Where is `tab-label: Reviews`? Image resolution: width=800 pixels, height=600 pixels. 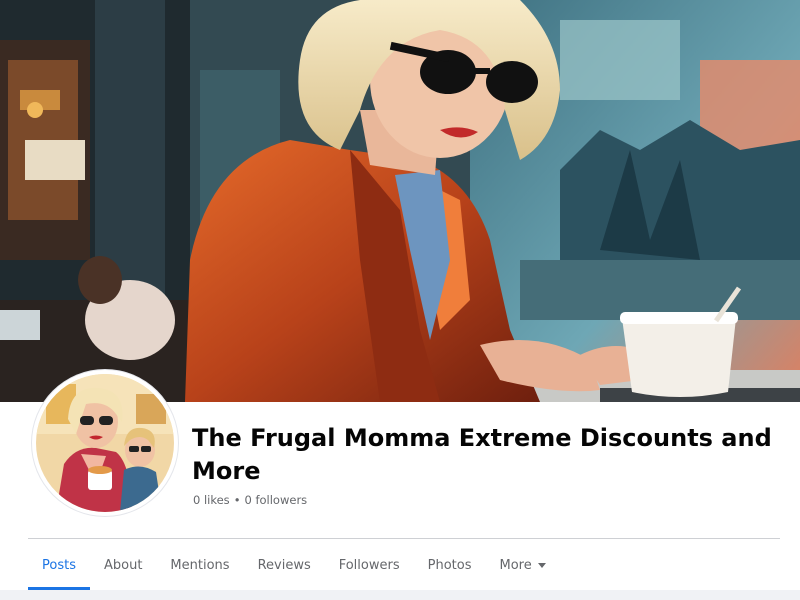 tab-label: Reviews is located at coordinates (284, 565).